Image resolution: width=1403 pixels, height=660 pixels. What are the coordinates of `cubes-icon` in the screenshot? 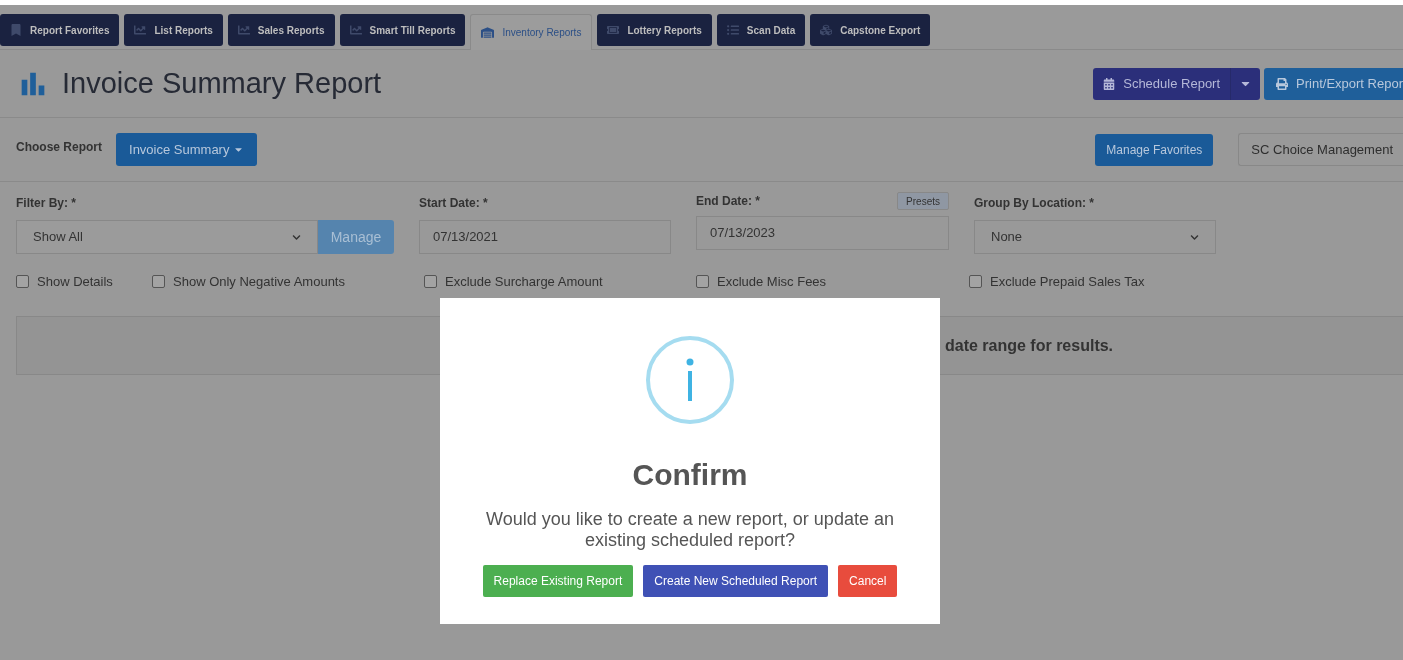 It's located at (826, 30).